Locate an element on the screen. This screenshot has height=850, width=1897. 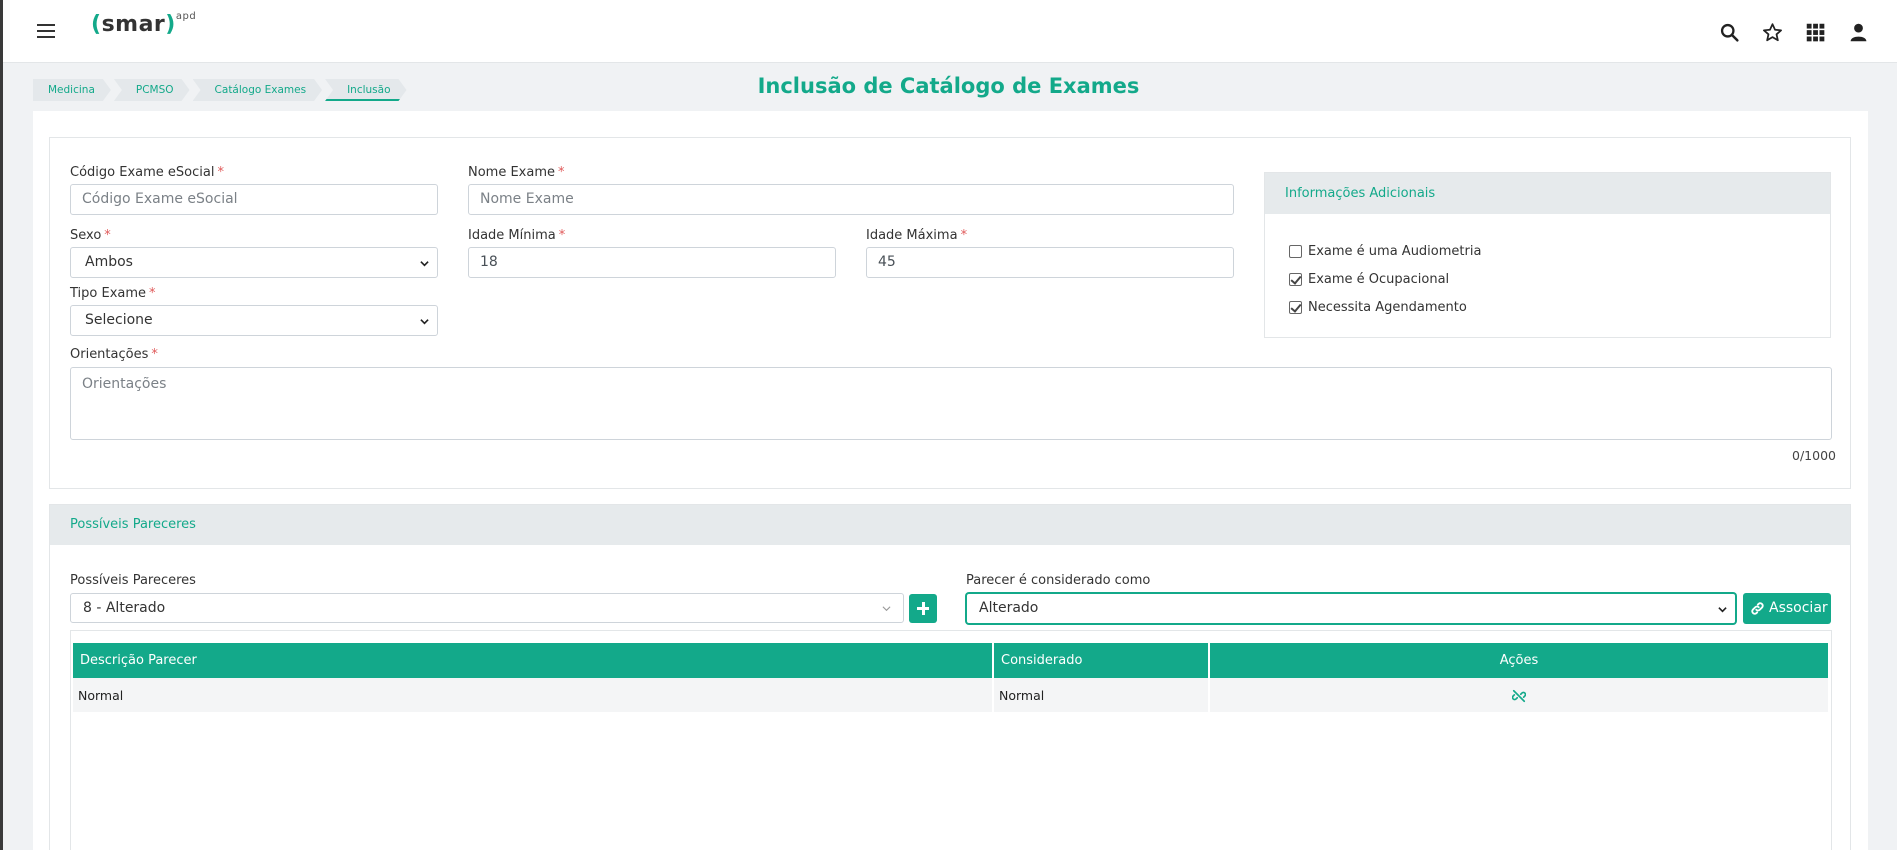
window-edge is located at coordinates (1, 425).